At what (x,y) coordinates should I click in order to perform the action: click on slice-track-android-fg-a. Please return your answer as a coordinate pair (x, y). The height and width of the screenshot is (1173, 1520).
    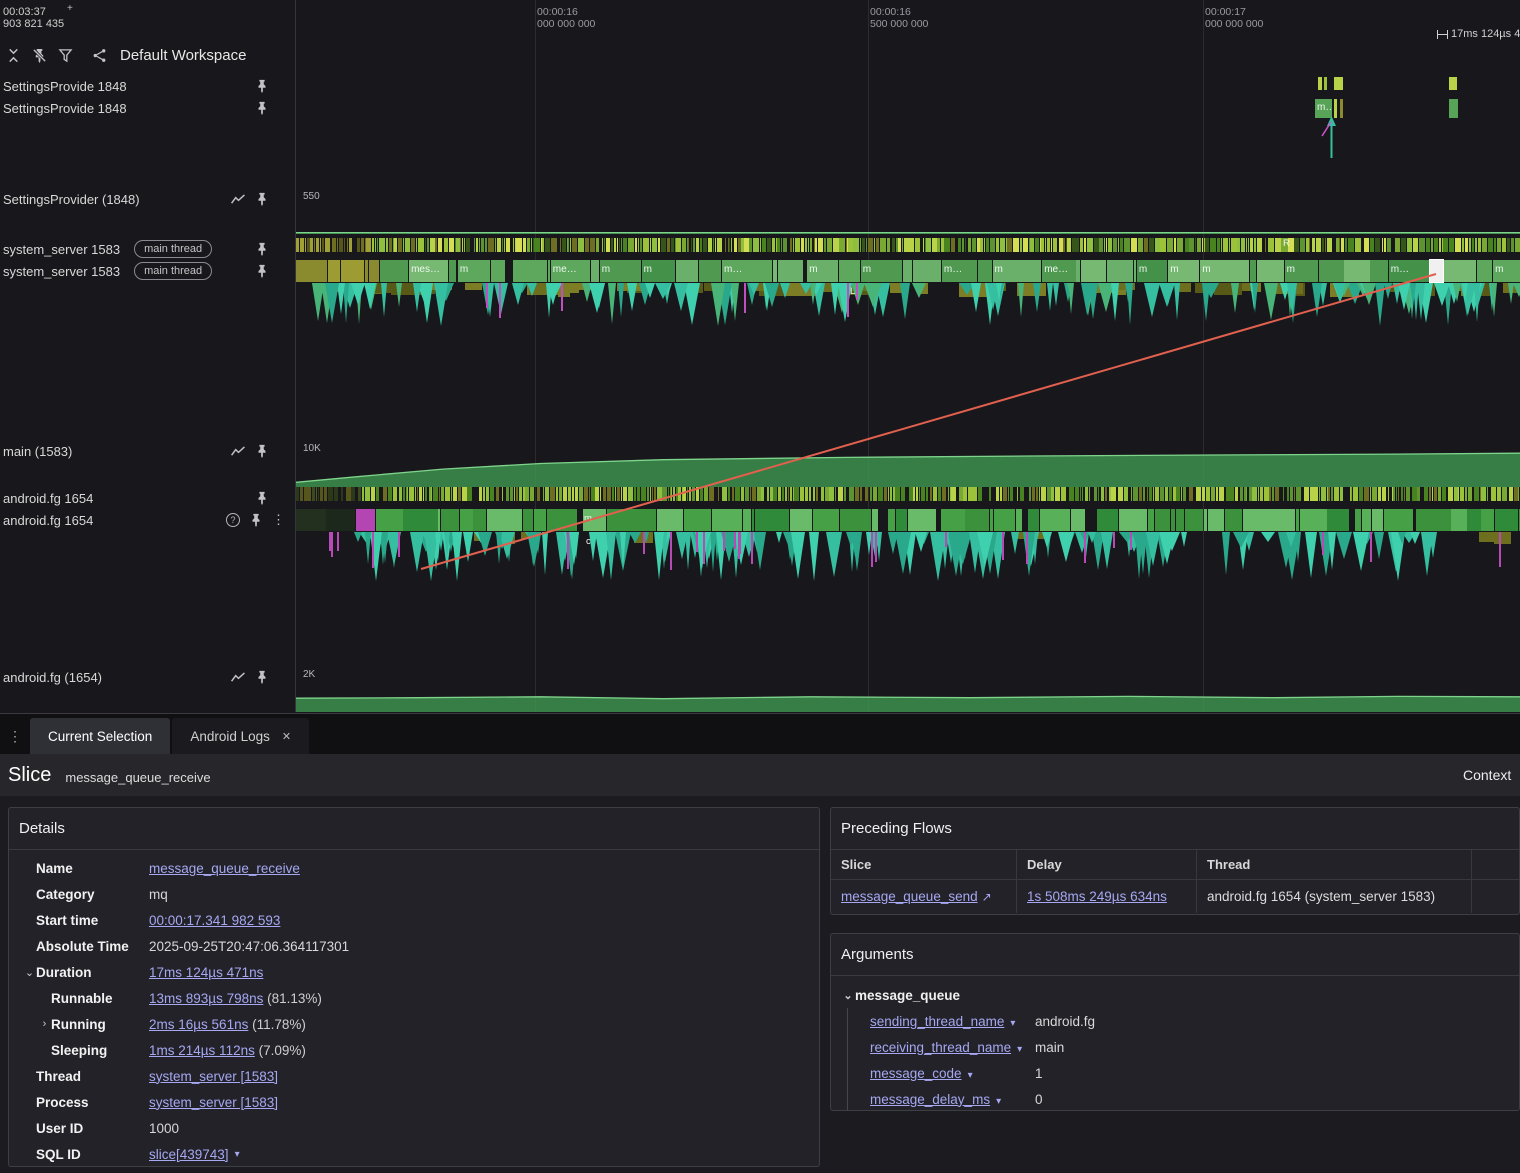
    Looking at the image, I should click on (908, 494).